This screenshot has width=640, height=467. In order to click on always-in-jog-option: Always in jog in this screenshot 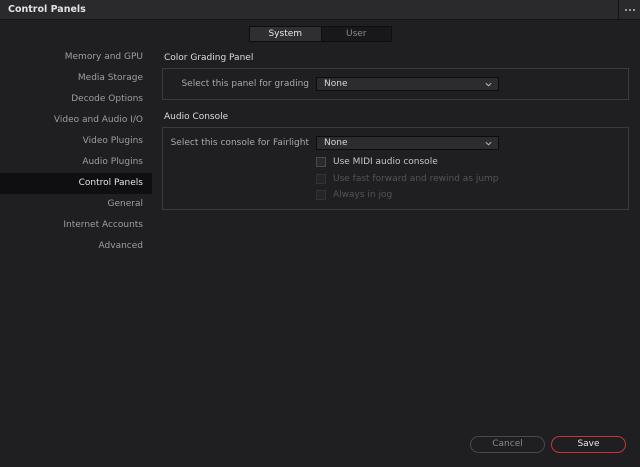, I will do `click(354, 195)`.